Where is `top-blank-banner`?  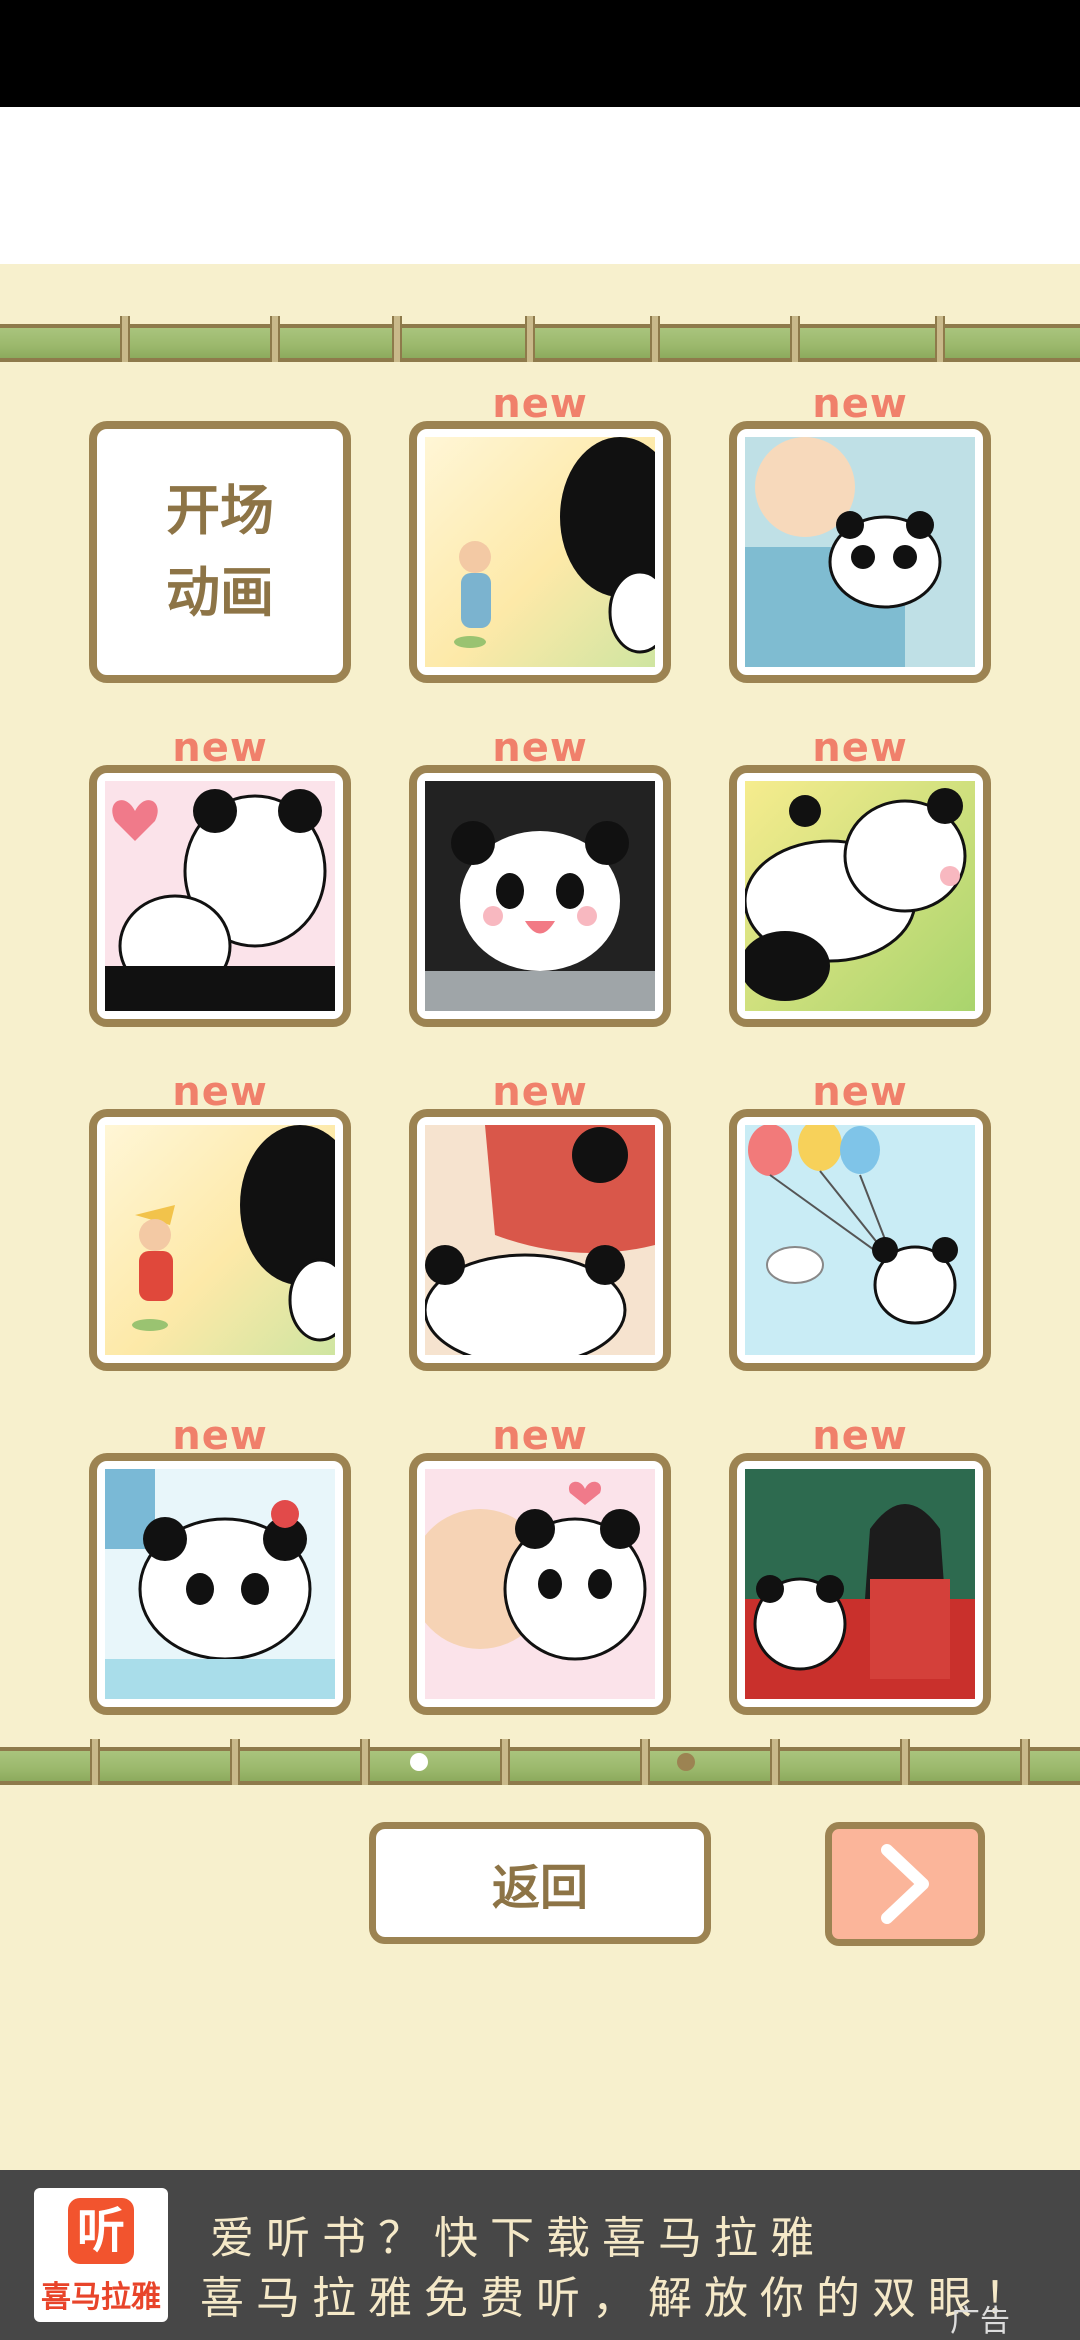
top-blank-banner is located at coordinates (540, 185).